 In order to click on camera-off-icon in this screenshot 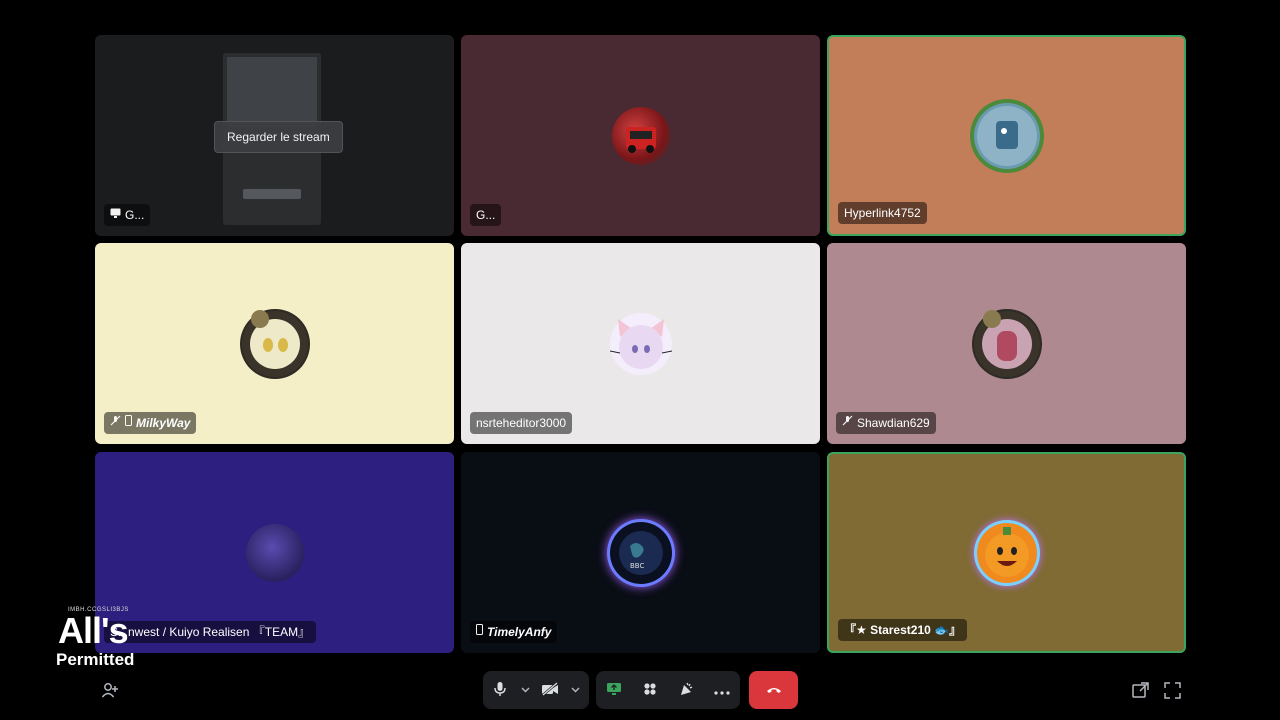, I will do `click(550, 690)`.